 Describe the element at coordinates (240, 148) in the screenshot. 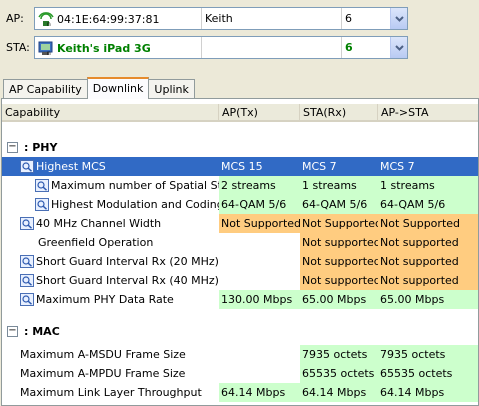

I see `group-header: −: PHY` at that location.